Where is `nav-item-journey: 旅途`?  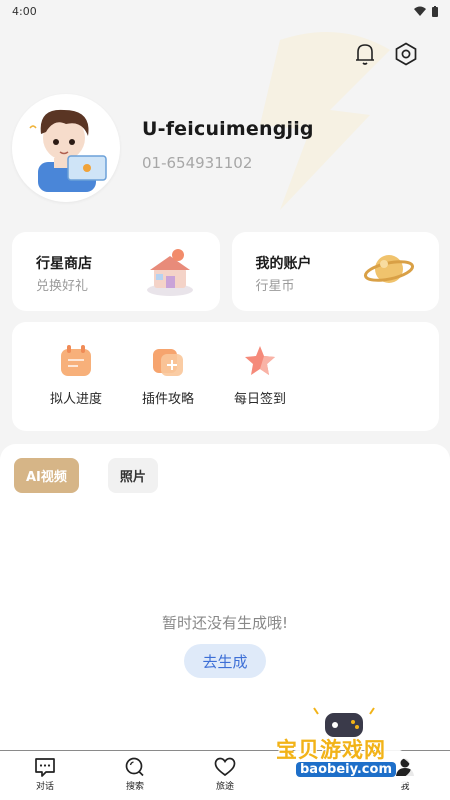 nav-item-journey: 旅途 is located at coordinates (225, 775).